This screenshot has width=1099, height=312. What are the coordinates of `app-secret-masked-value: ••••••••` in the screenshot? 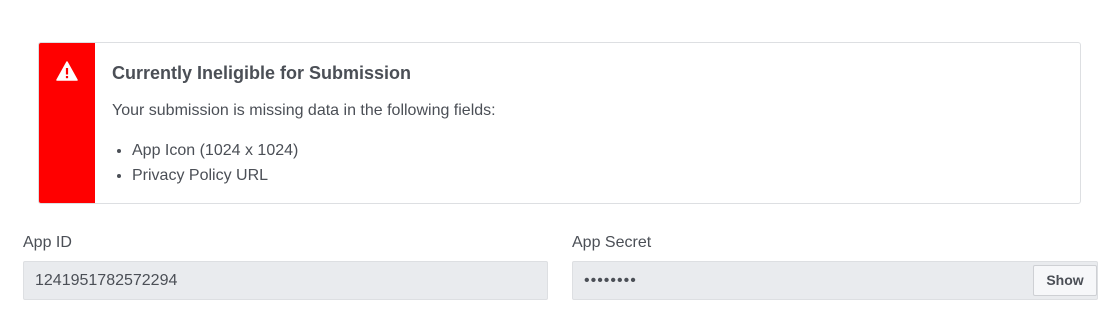 It's located at (610, 280).